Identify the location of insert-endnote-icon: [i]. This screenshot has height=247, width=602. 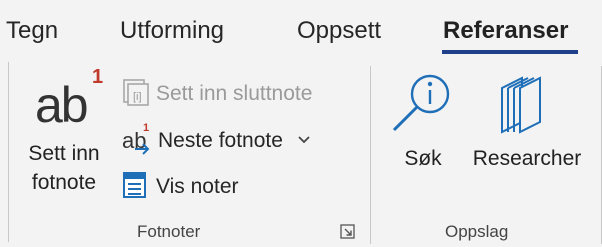
(135, 94).